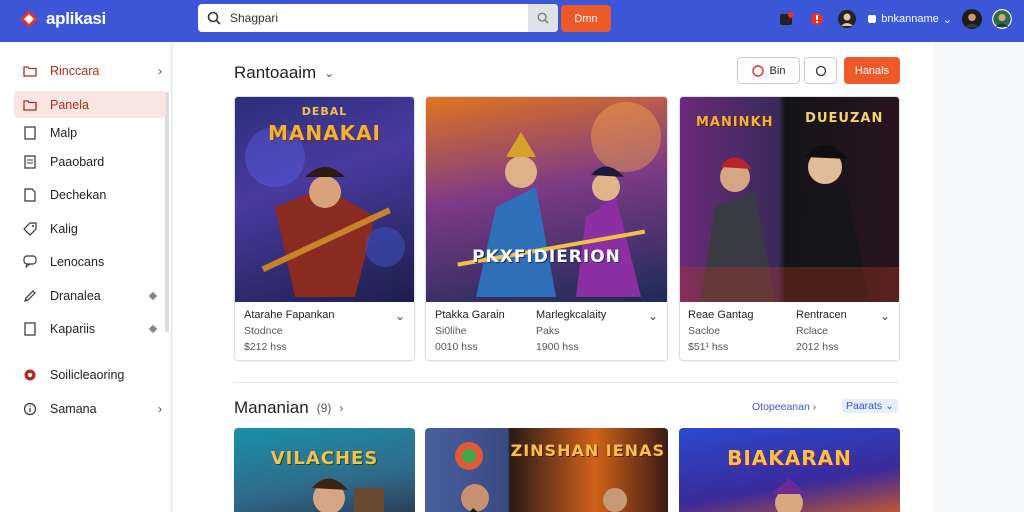  Describe the element at coordinates (324, 199) in the screenshot. I see `game-art: DEBAL MANAKAI` at that location.